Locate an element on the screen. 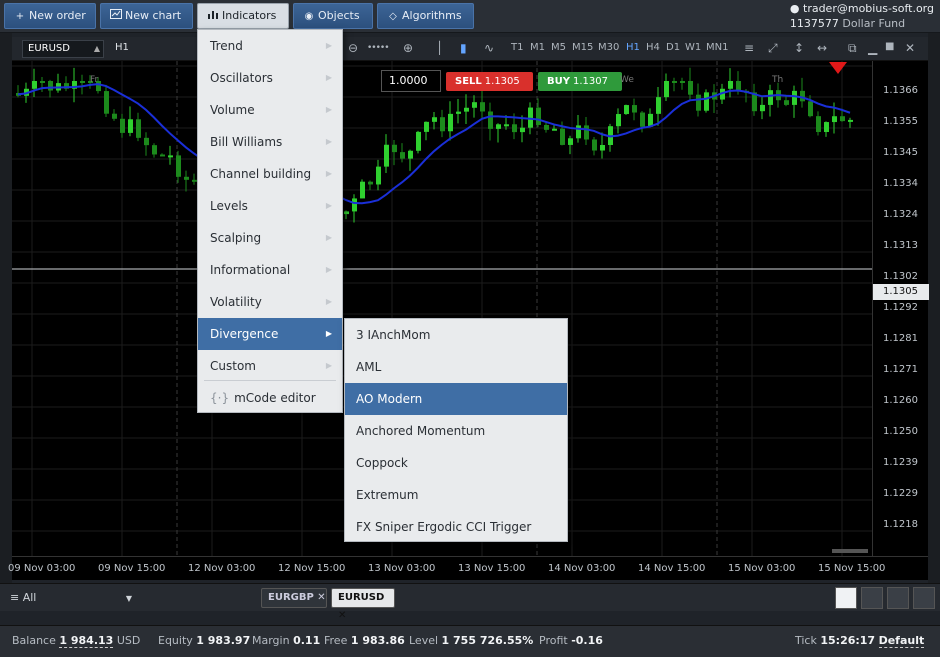 The image size is (940, 657). menu-item-volume: Volume ▶ is located at coordinates (270, 110).